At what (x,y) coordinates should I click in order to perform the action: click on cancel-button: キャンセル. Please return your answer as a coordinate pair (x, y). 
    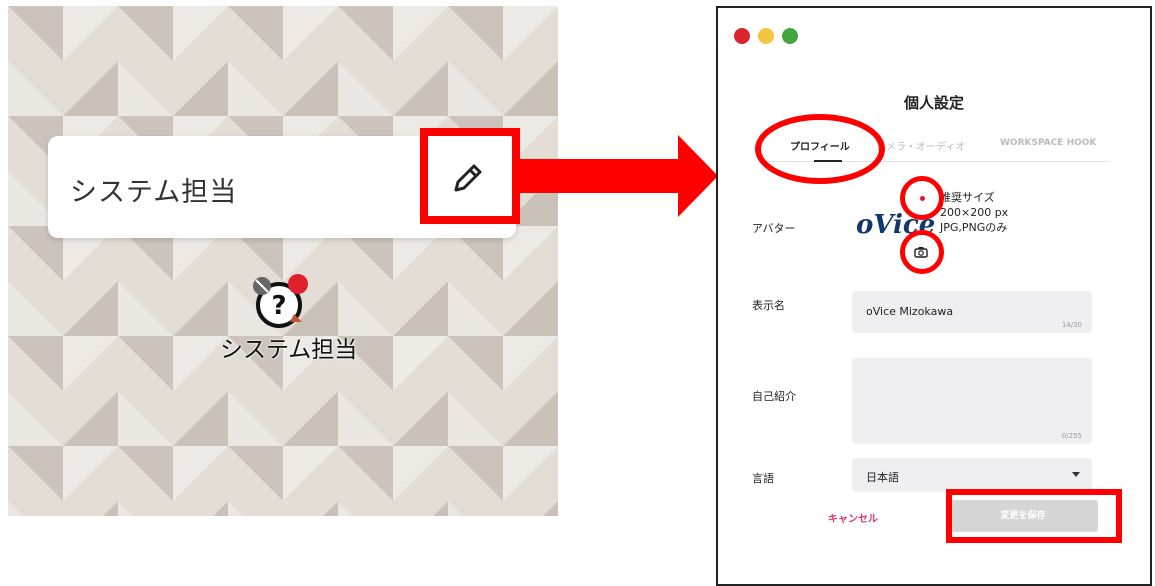
    Looking at the image, I should click on (853, 517).